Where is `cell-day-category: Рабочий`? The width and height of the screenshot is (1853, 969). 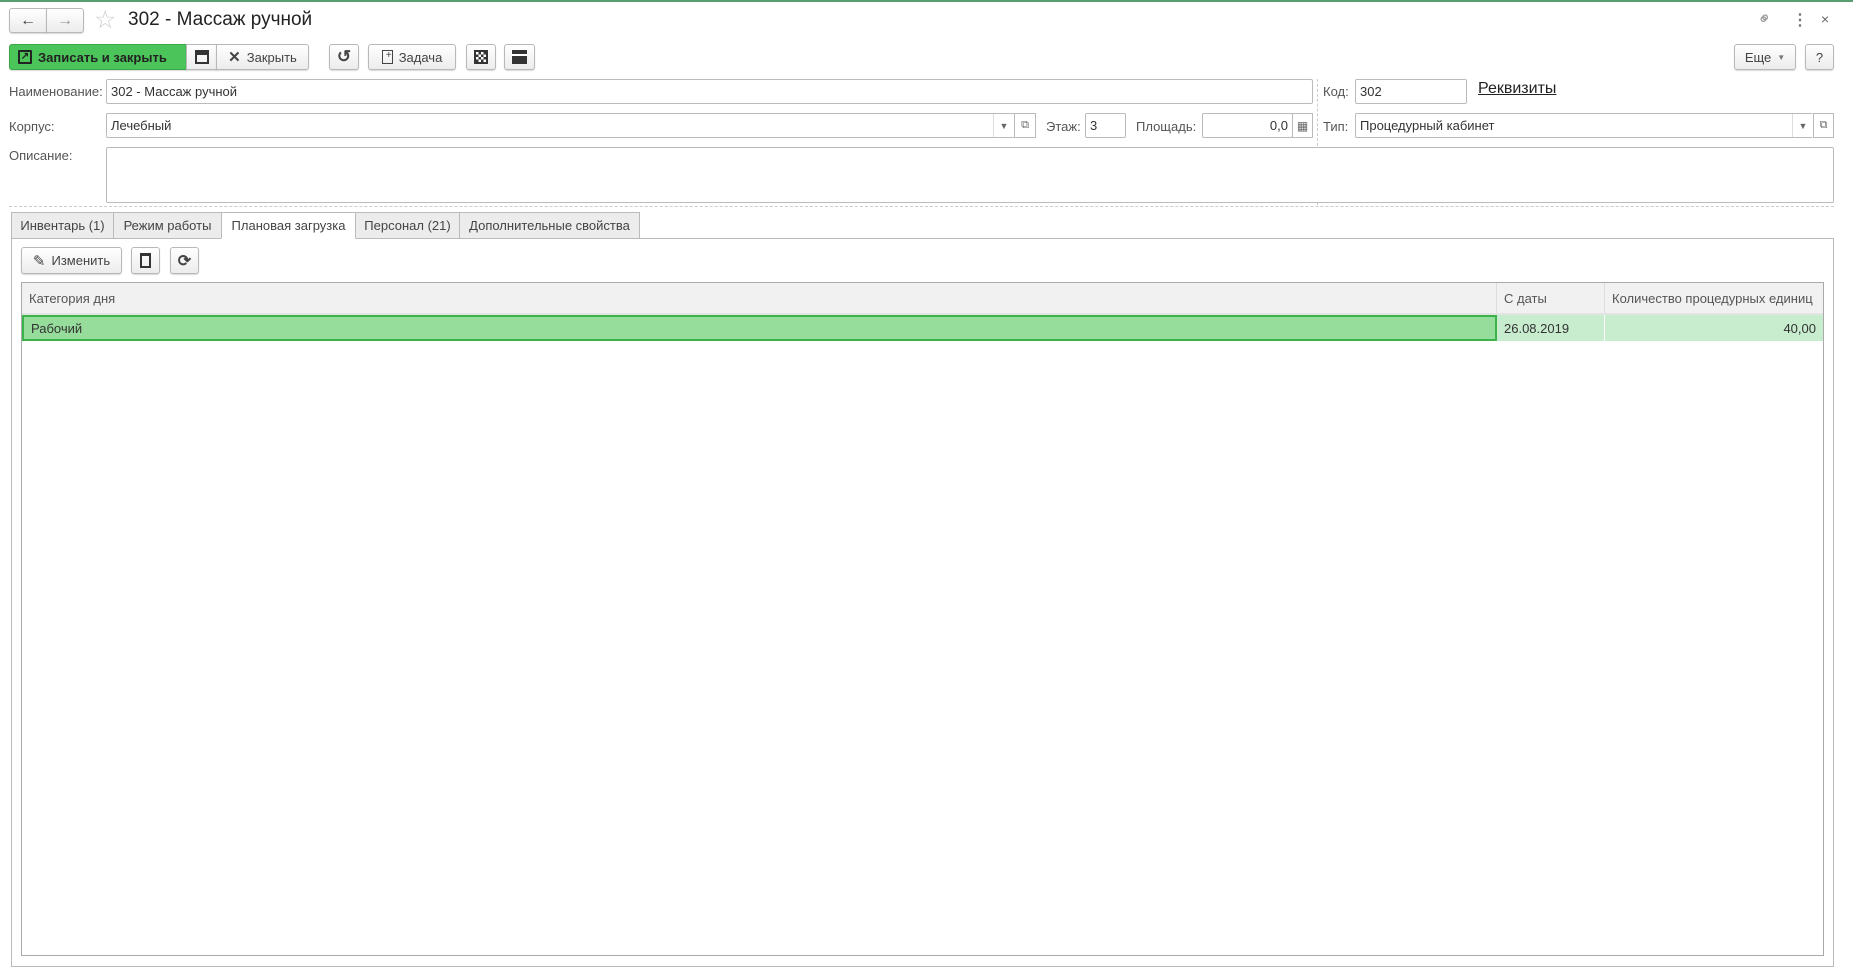
cell-day-category: Рабочий is located at coordinates (759, 328).